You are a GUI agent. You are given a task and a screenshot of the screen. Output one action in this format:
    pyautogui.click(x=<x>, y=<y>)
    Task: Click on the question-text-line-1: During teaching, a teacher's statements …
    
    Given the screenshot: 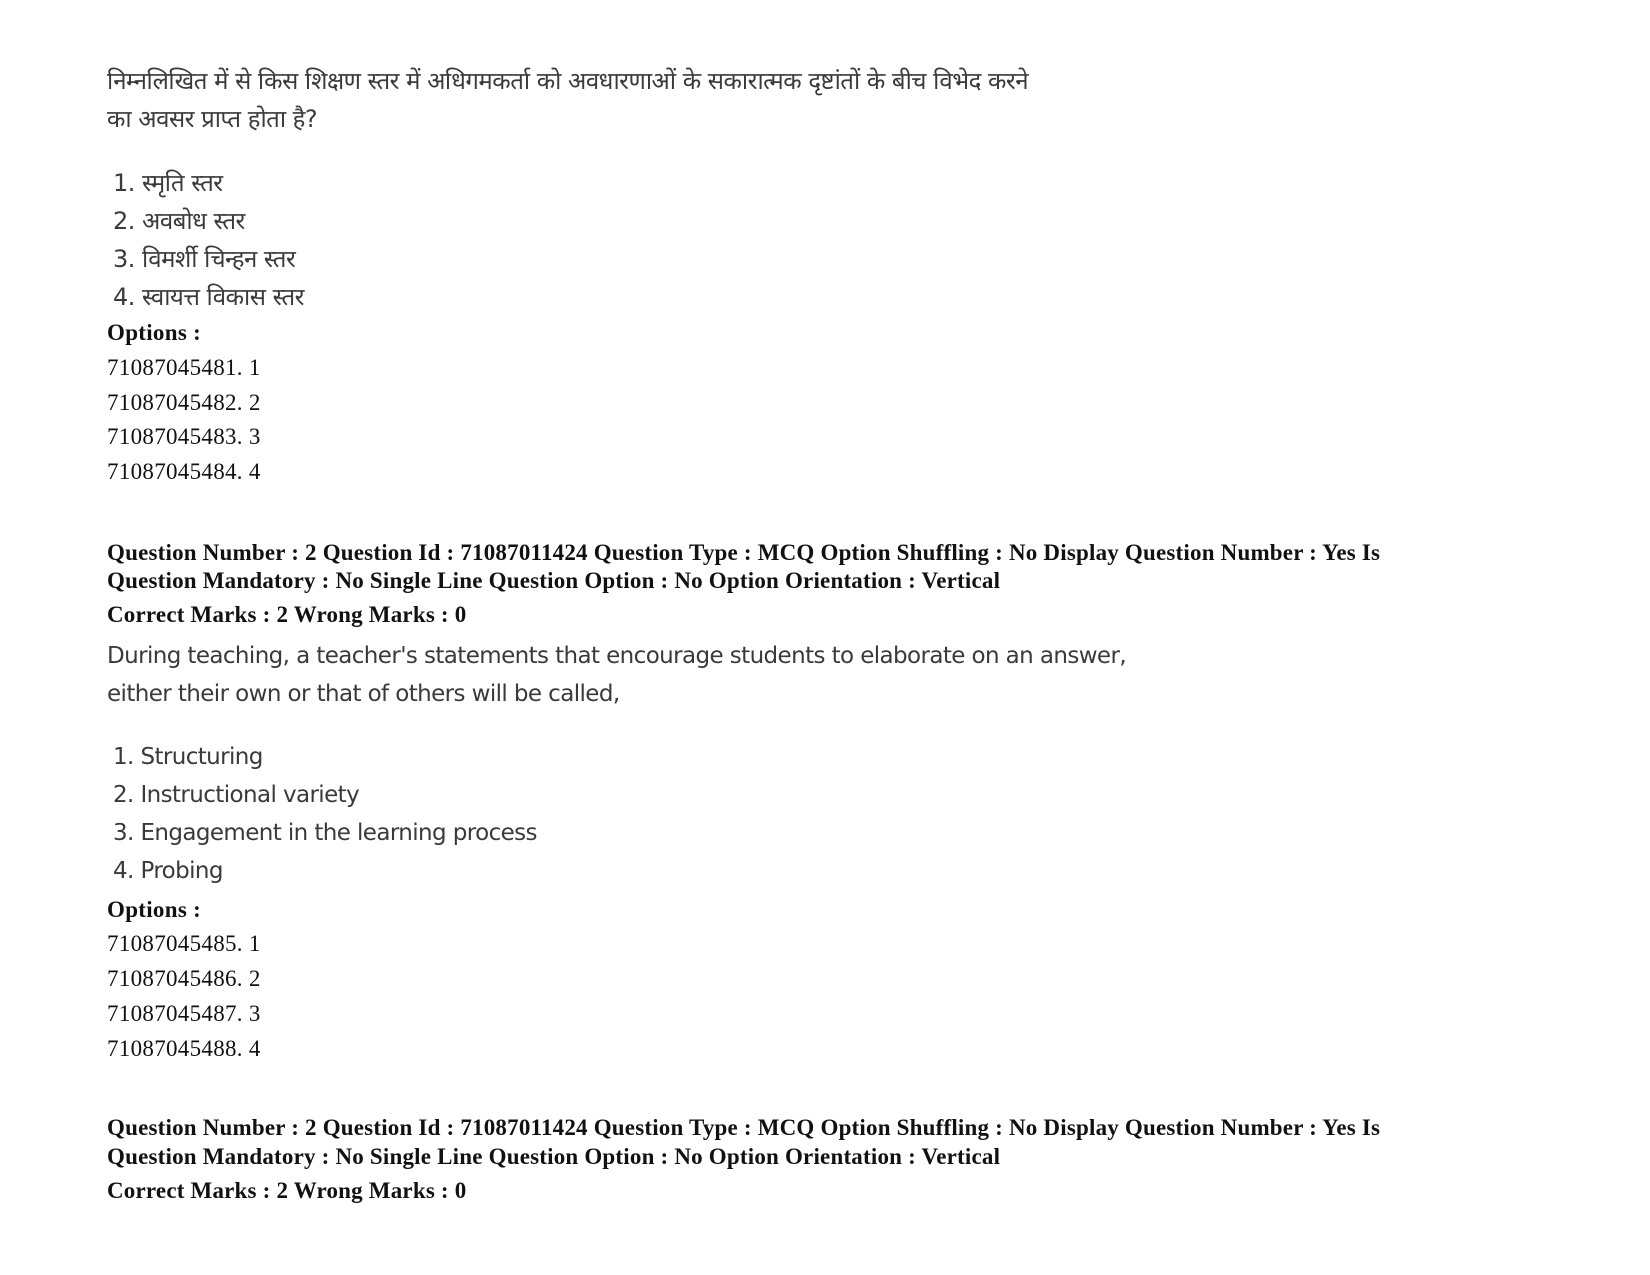 What is the action you would take?
    pyautogui.click(x=617, y=656)
    